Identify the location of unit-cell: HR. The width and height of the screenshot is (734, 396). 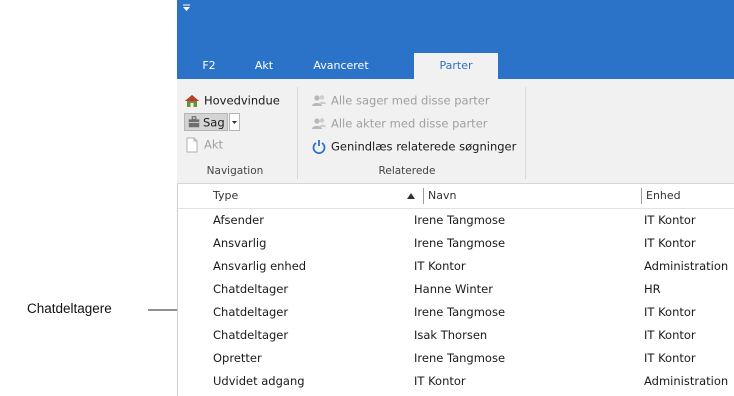
(652, 289).